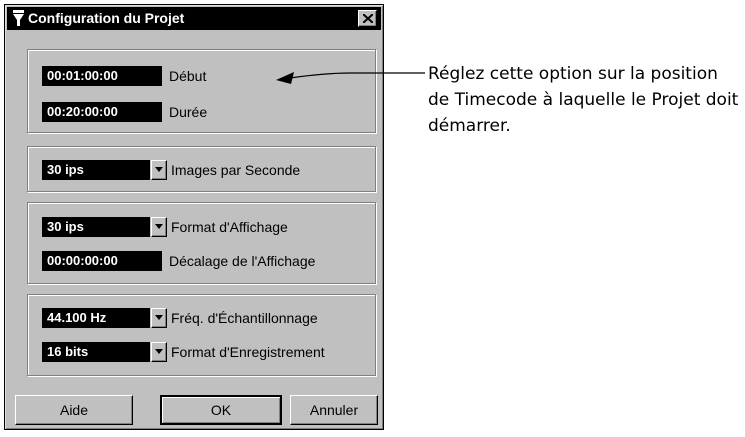 The width and height of the screenshot is (745, 437). Describe the element at coordinates (96, 352) in the screenshot. I see `record-format-select: 16 bits` at that location.